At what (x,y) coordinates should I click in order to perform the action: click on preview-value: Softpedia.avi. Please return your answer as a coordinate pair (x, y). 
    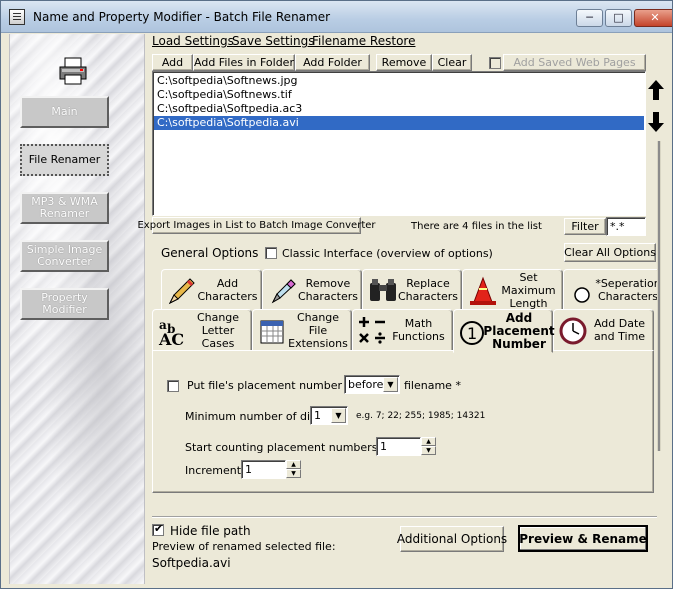
    Looking at the image, I should click on (191, 563).